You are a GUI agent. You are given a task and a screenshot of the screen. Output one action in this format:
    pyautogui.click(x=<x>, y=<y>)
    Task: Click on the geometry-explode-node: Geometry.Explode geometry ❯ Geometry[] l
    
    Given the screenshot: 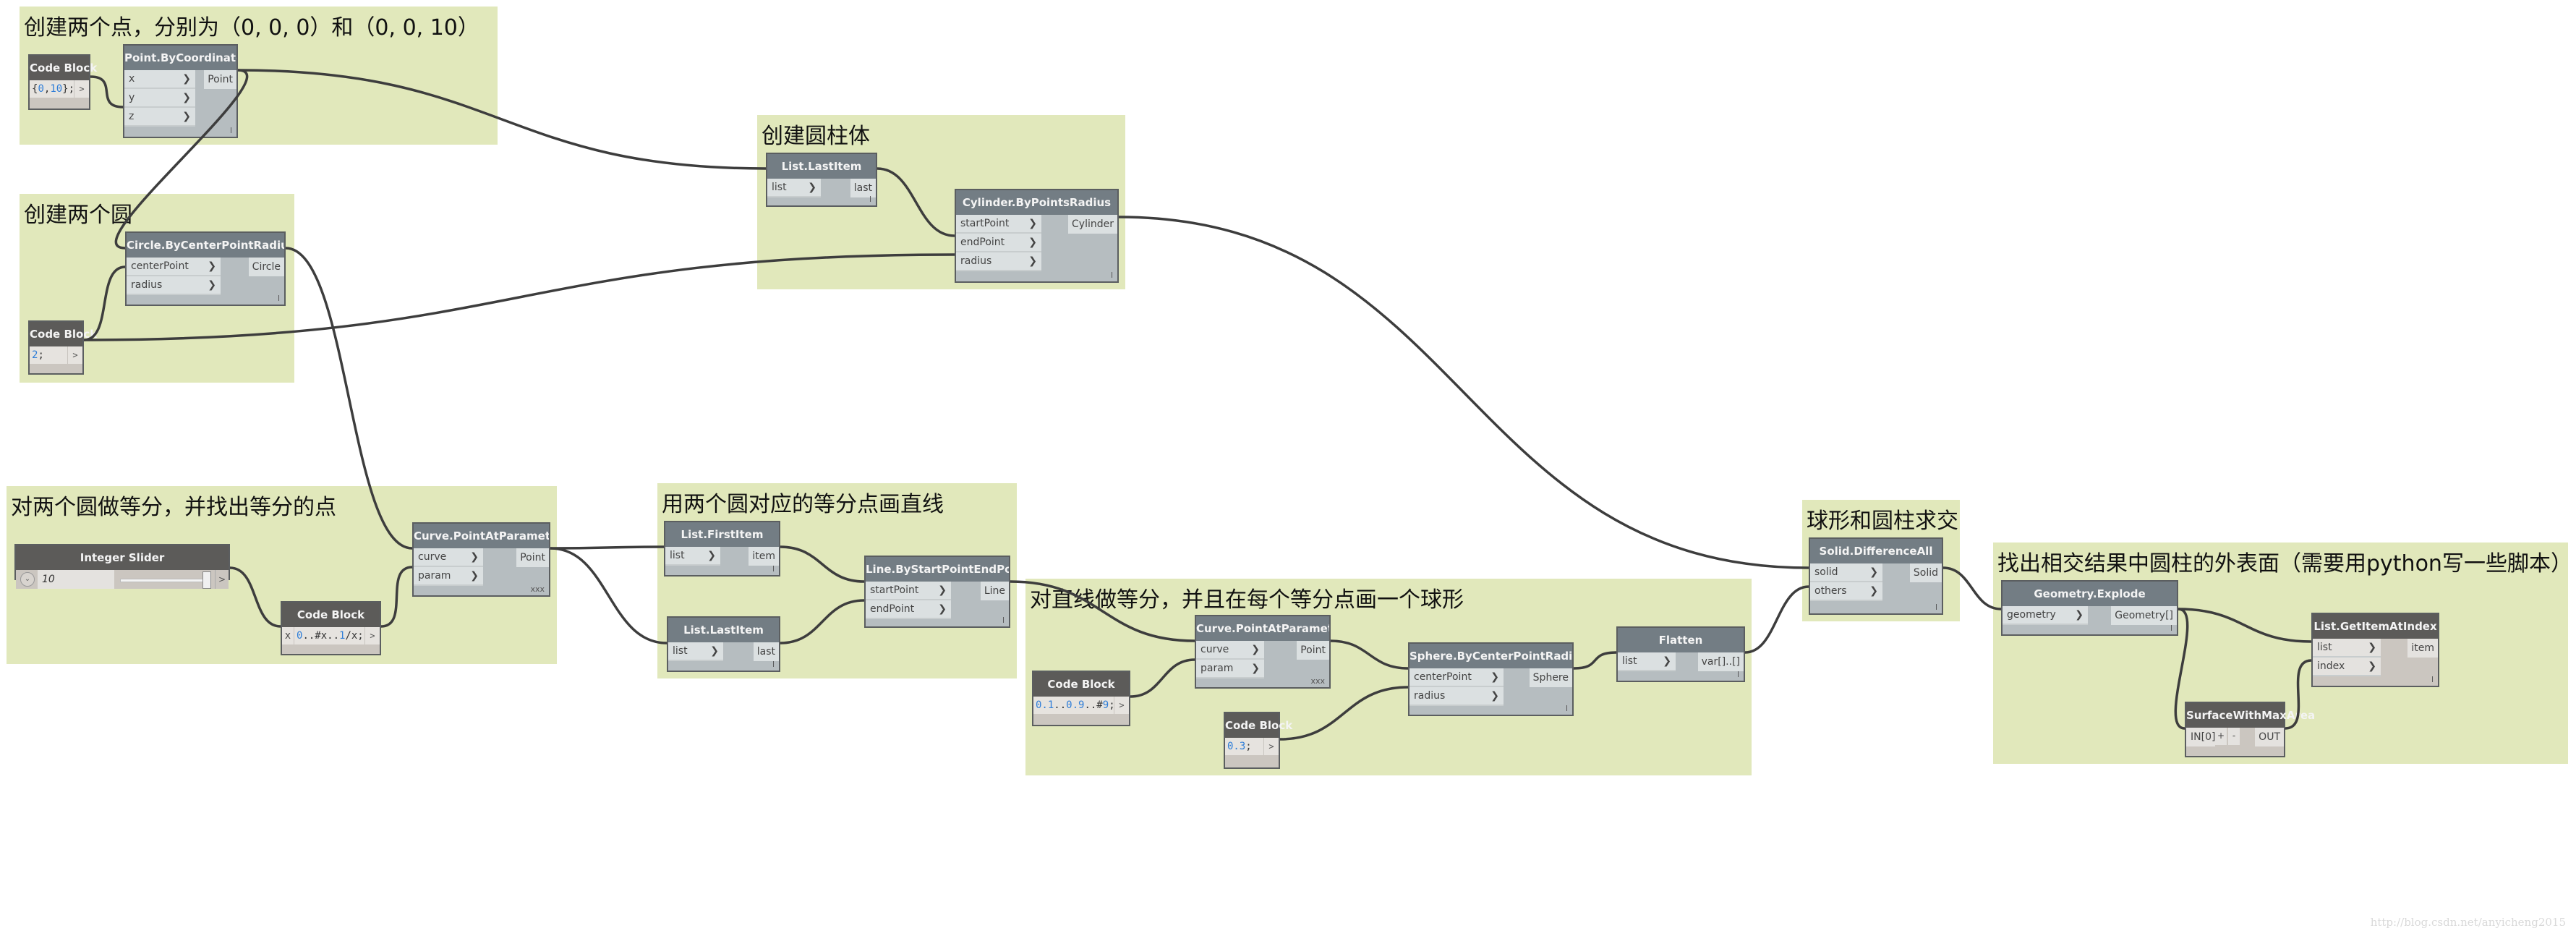 What is the action you would take?
    pyautogui.click(x=2089, y=608)
    